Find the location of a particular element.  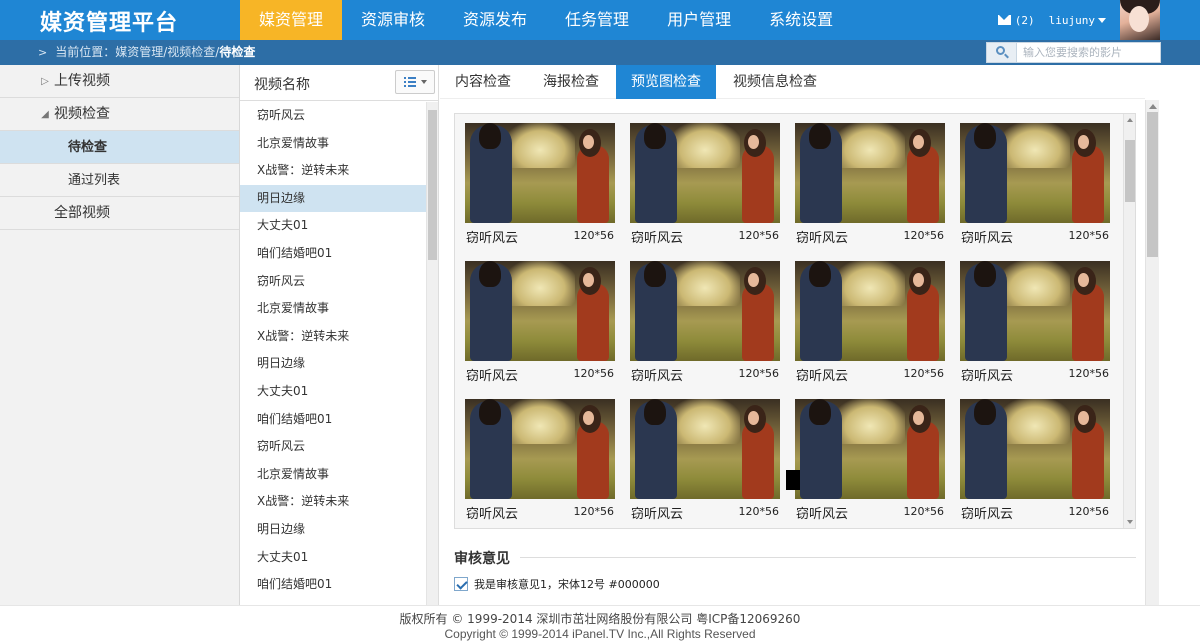

search-icon is located at coordinates (1002, 52).